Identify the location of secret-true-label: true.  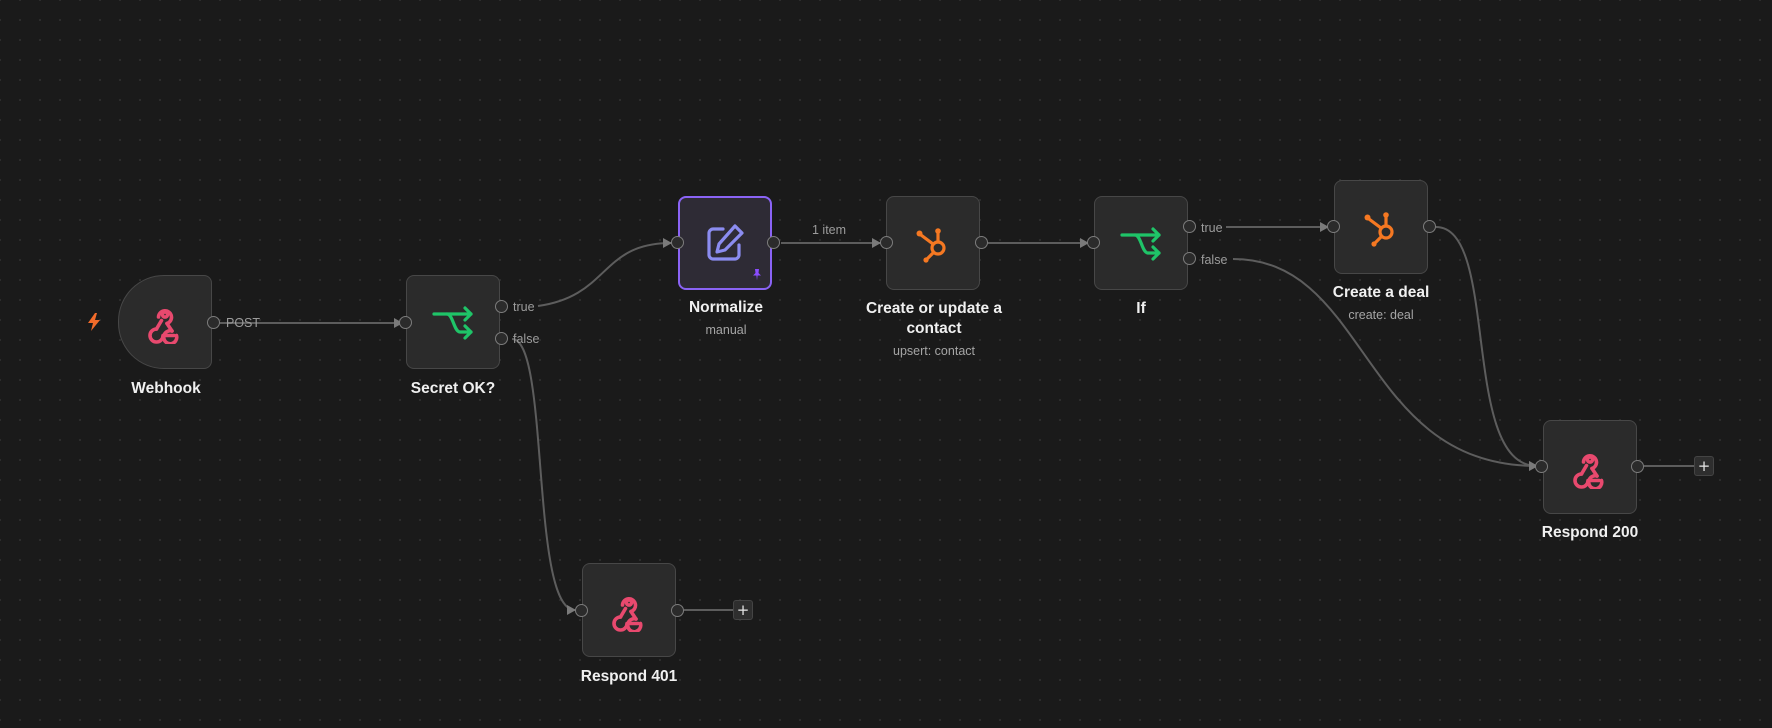
(524, 307).